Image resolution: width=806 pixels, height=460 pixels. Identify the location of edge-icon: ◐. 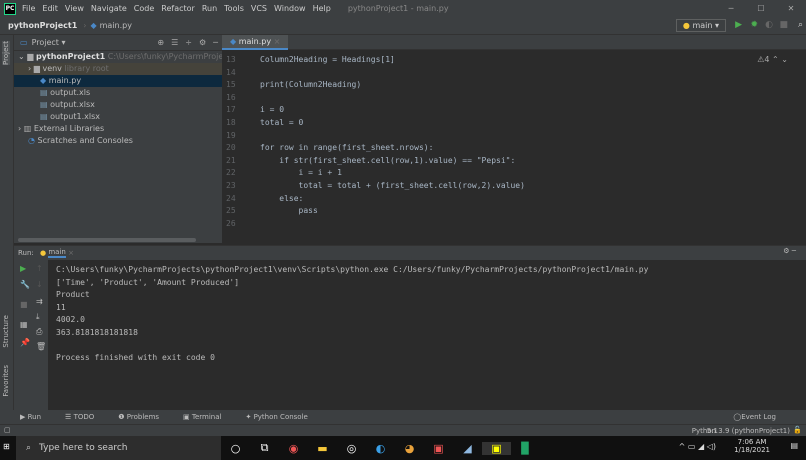
(380, 448).